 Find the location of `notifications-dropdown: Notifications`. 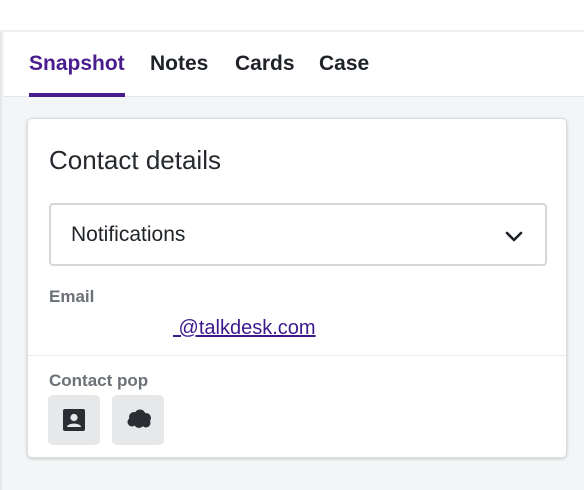

notifications-dropdown: Notifications is located at coordinates (298, 234).